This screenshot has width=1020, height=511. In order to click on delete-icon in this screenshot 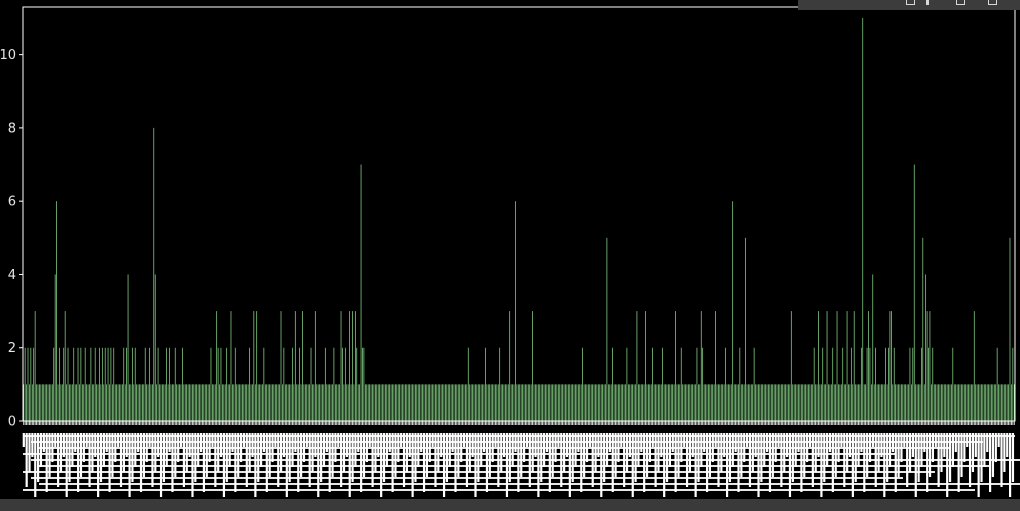, I will do `click(992, 2)`.